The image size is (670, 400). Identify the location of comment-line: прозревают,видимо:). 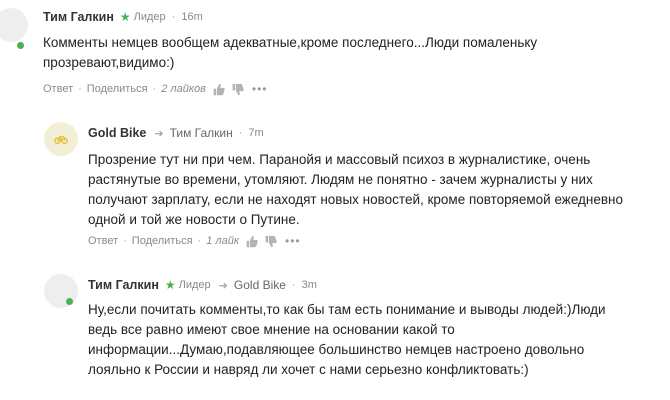
(109, 62).